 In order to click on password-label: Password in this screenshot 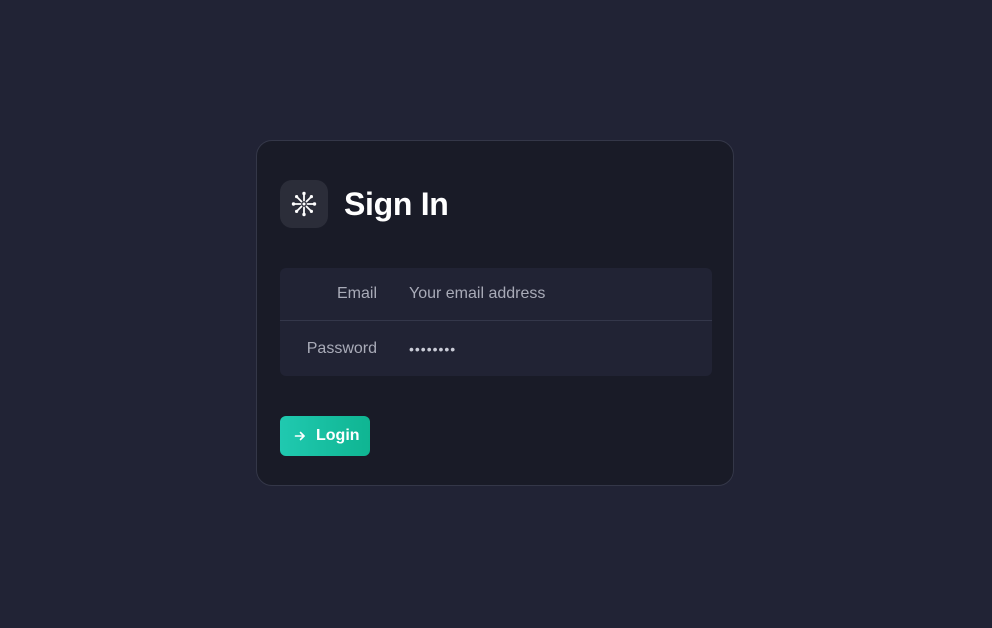, I will do `click(341, 348)`.